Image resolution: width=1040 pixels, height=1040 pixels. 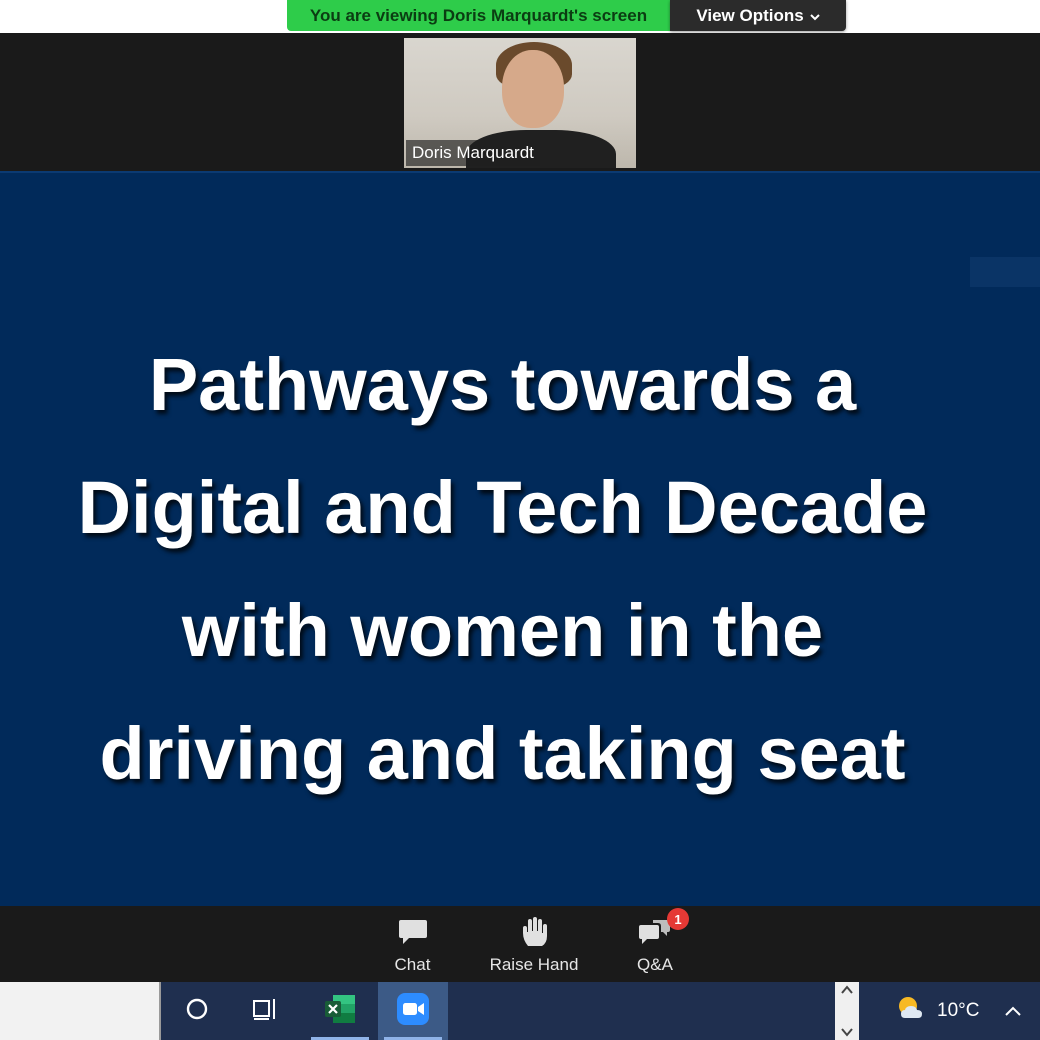 I want to click on raise-hand-icon, so click(x=534, y=932).